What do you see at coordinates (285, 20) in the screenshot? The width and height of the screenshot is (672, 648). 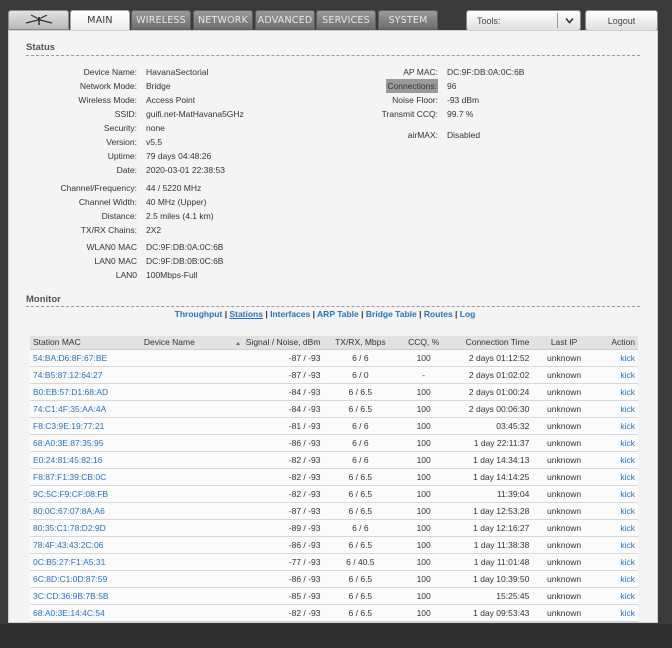 I see `tab-advanced: ADVANCED` at bounding box center [285, 20].